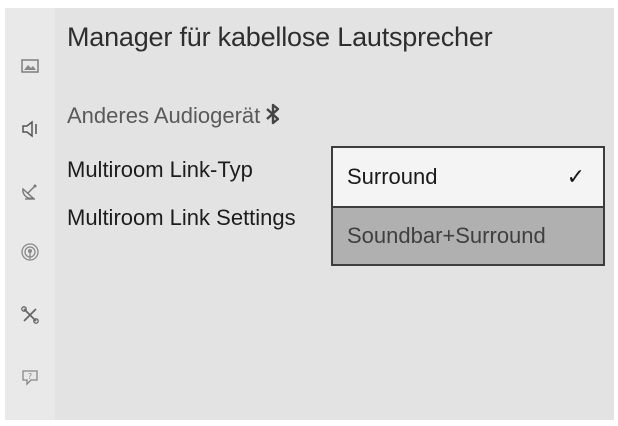 The height and width of the screenshot is (426, 618). I want to click on menu-item-label: Multiroom Link Settings, so click(181, 217).